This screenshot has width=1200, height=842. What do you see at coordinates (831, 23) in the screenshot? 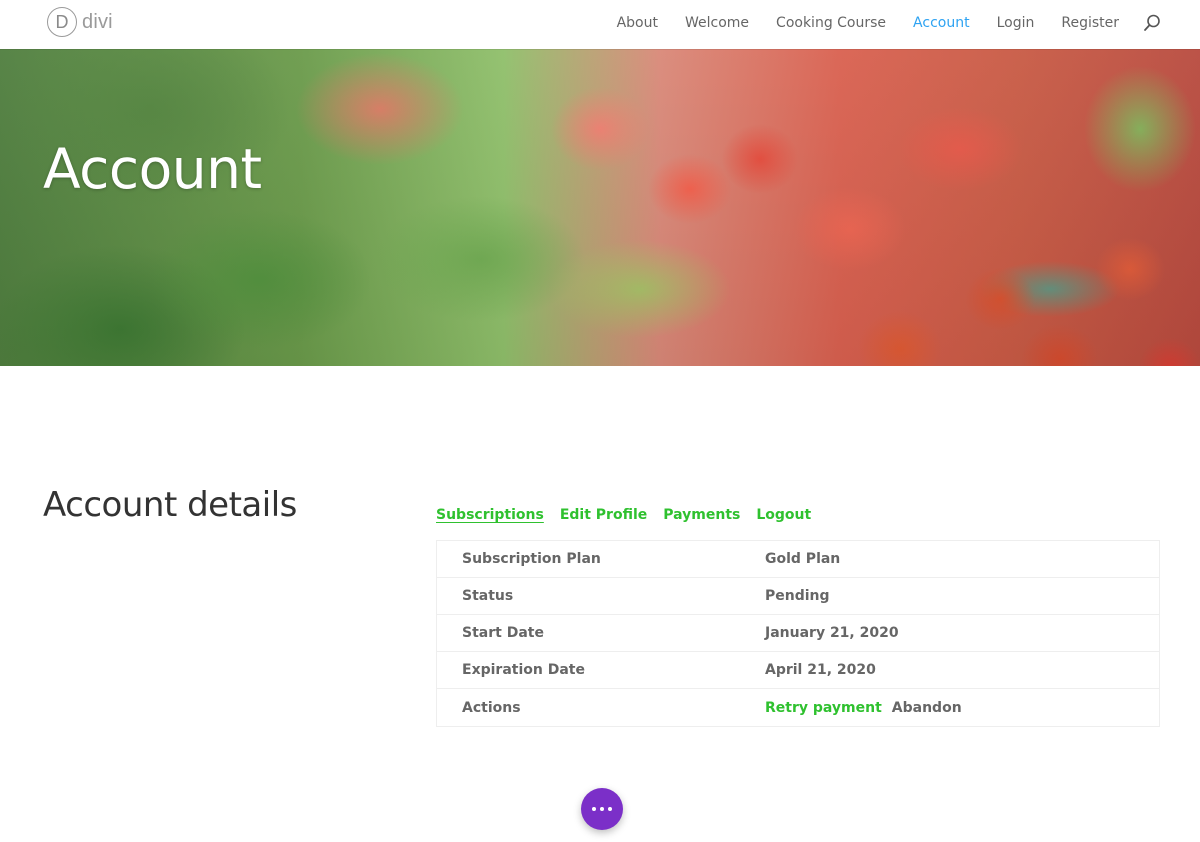
I see `nav-item-cooking-course: Cooking Course` at bounding box center [831, 23].